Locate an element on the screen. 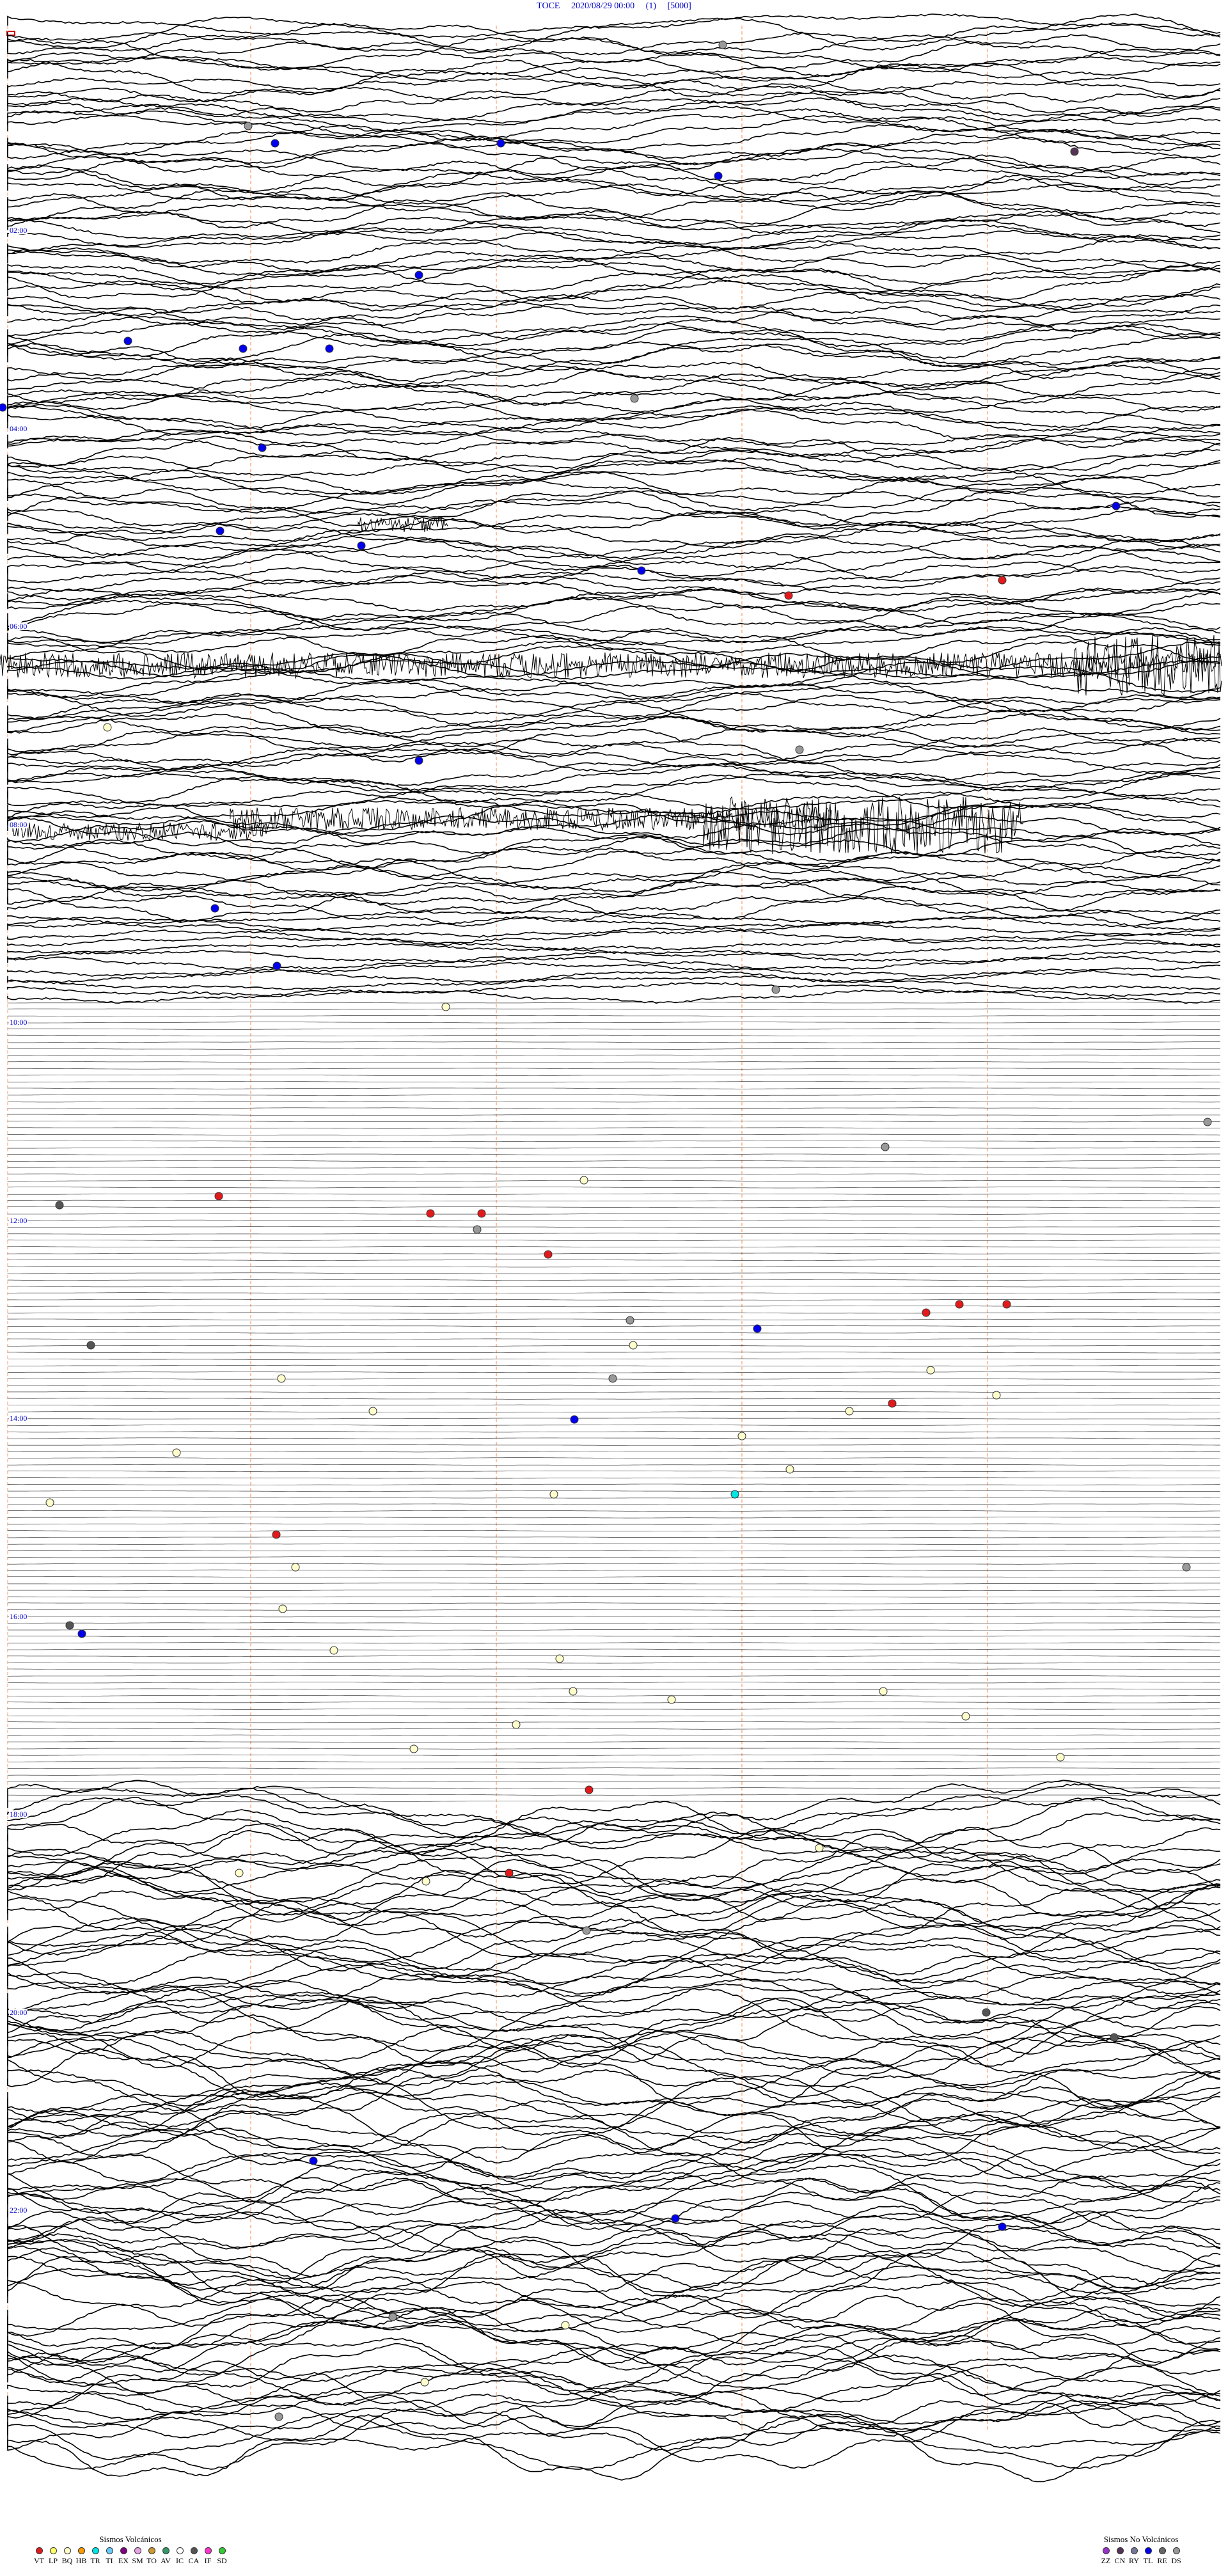 This screenshot has width=1228, height=2576. legend-code: SM is located at coordinates (137, 2560).